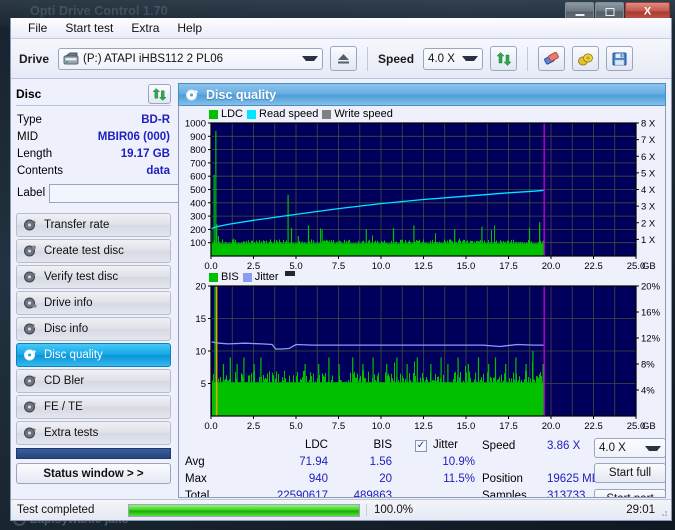  What do you see at coordinates (30, 433) in the screenshot?
I see `extra-tests-icon` at bounding box center [30, 433].